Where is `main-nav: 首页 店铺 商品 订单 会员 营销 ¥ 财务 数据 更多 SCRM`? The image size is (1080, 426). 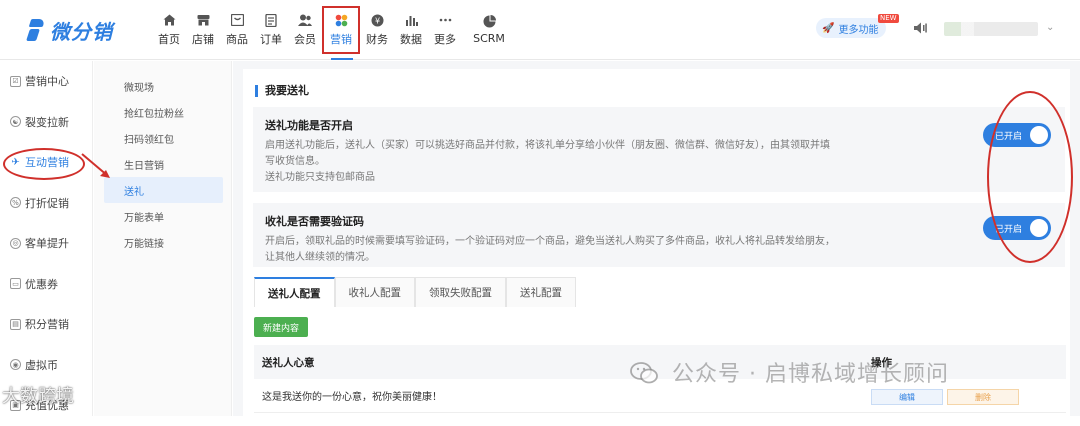
main-nav: 首页 店铺 商品 订单 会员 营销 ¥ 财务 数据 更多 SCRM is located at coordinates (334, 33).